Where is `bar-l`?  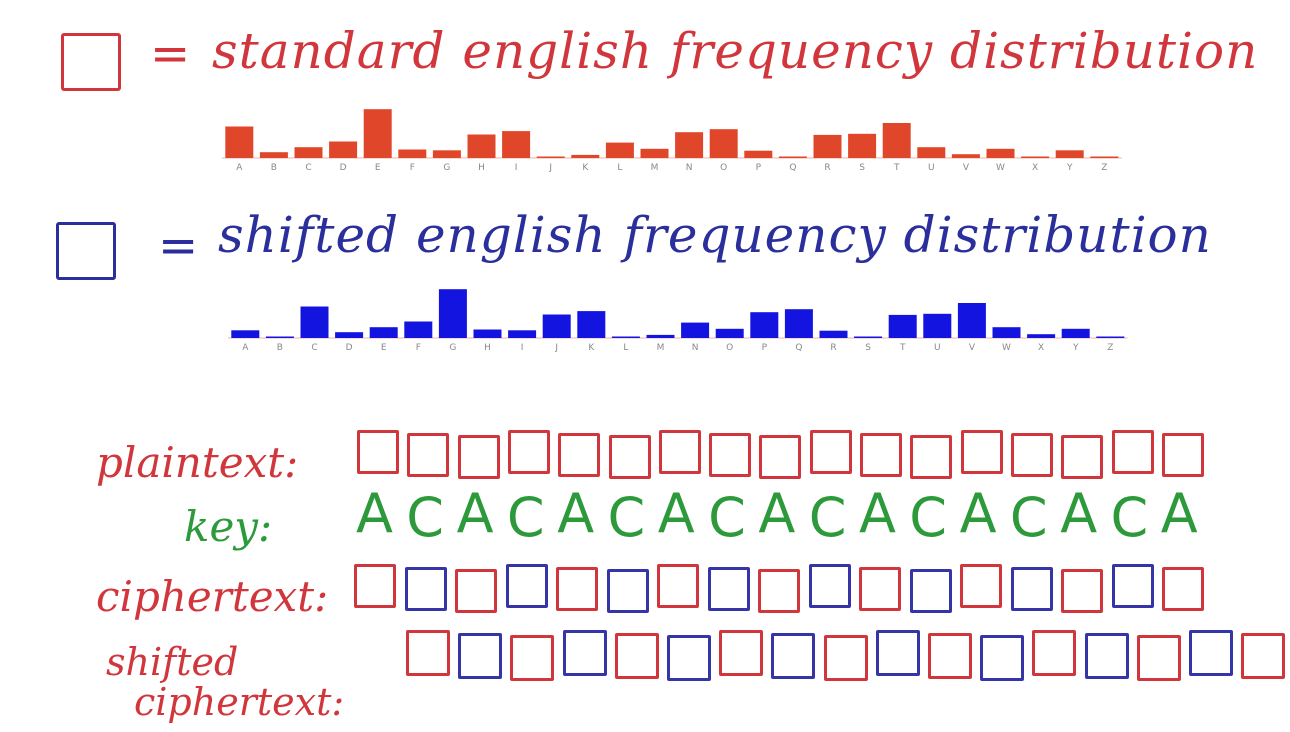 bar-l is located at coordinates (625, 337).